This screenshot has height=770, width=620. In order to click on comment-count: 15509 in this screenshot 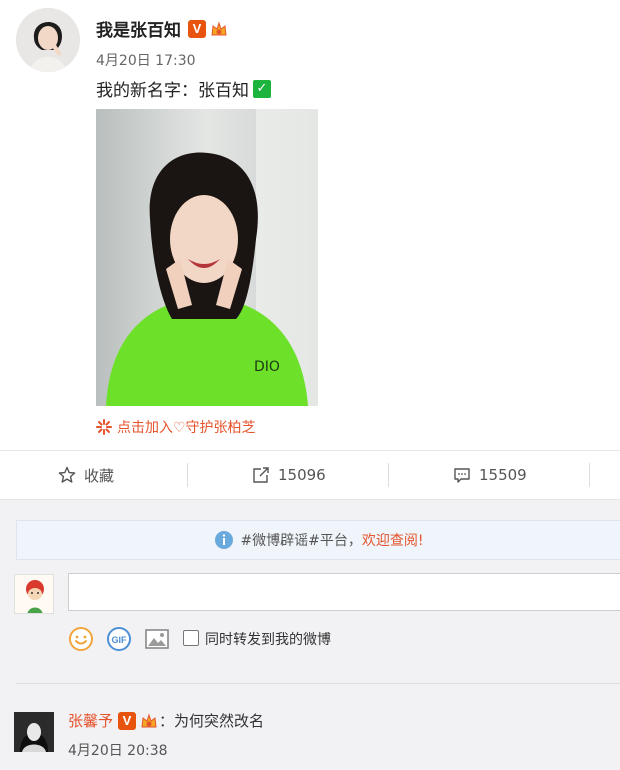, I will do `click(503, 475)`.